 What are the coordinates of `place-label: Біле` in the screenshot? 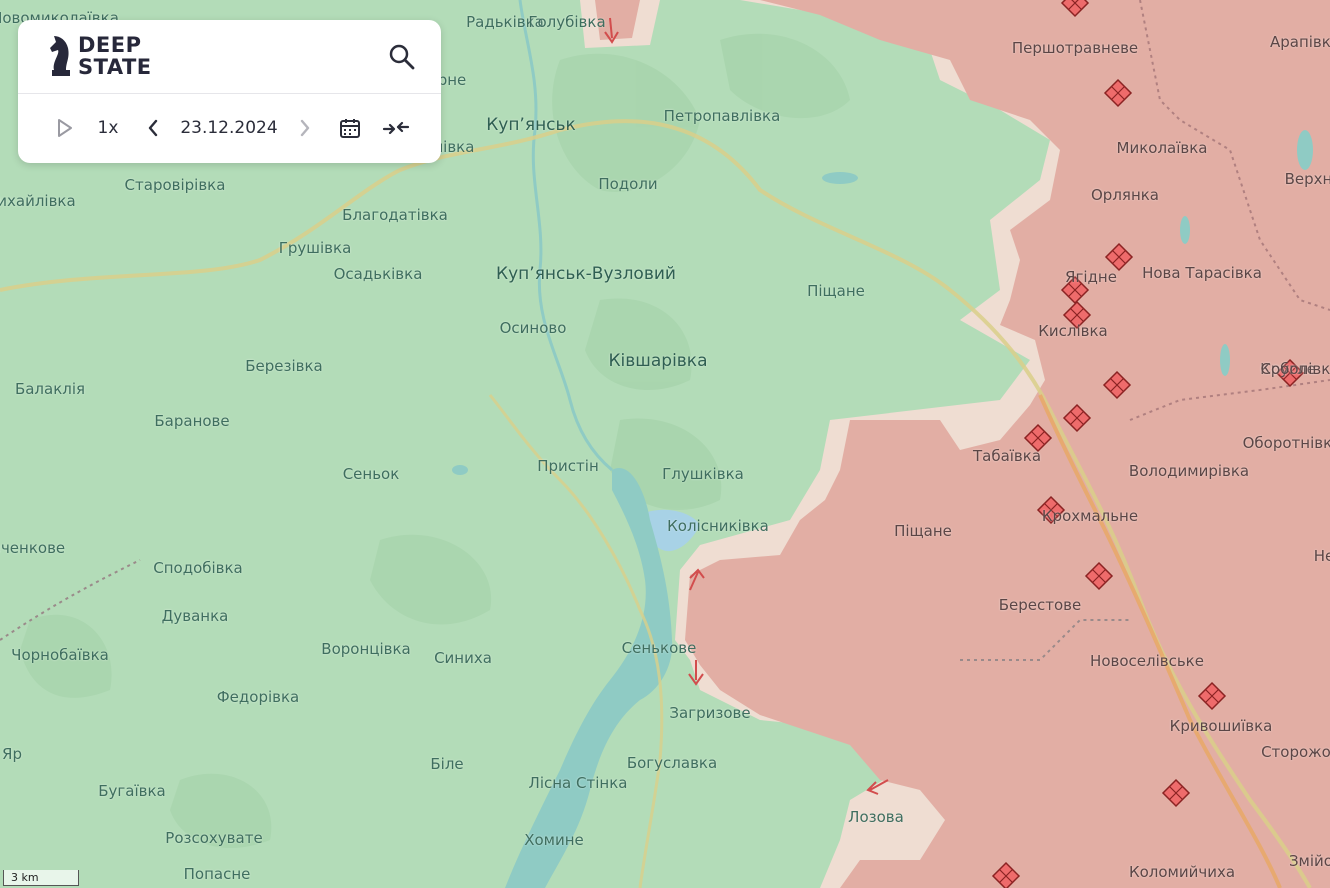 It's located at (447, 764).